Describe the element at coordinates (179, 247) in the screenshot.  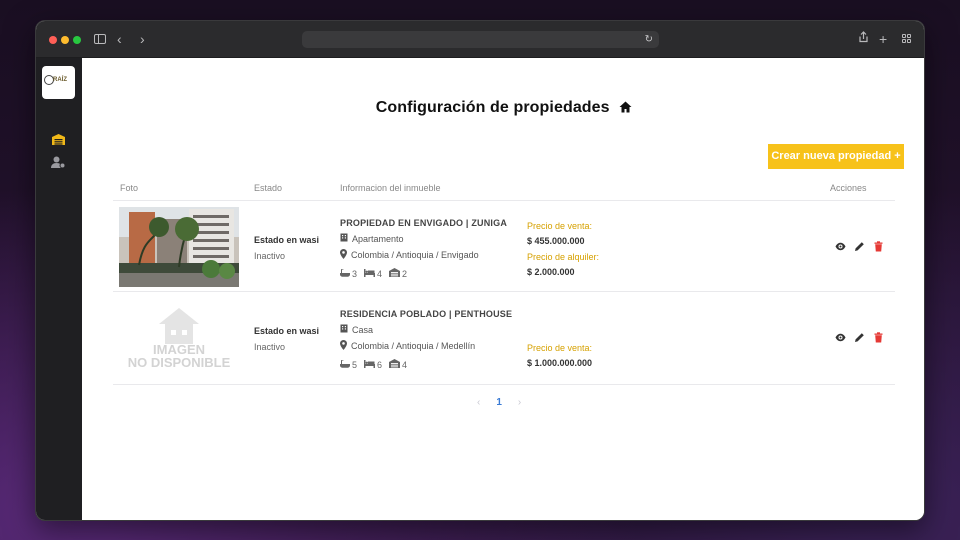
I see `property-photo` at that location.